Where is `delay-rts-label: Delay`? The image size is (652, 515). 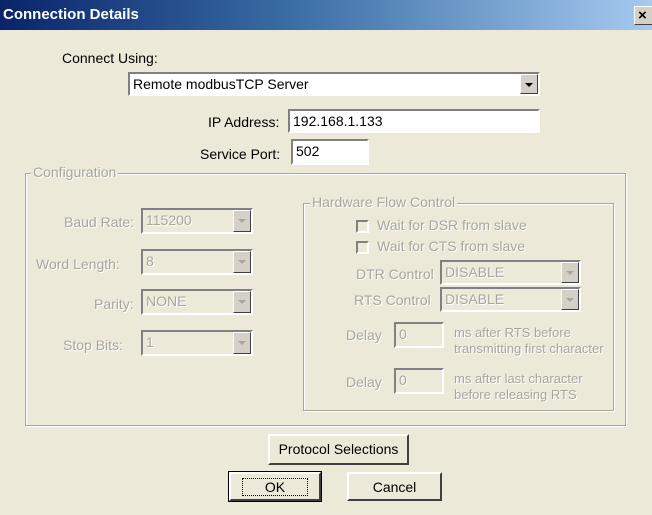
delay-rts-label: Delay is located at coordinates (364, 335).